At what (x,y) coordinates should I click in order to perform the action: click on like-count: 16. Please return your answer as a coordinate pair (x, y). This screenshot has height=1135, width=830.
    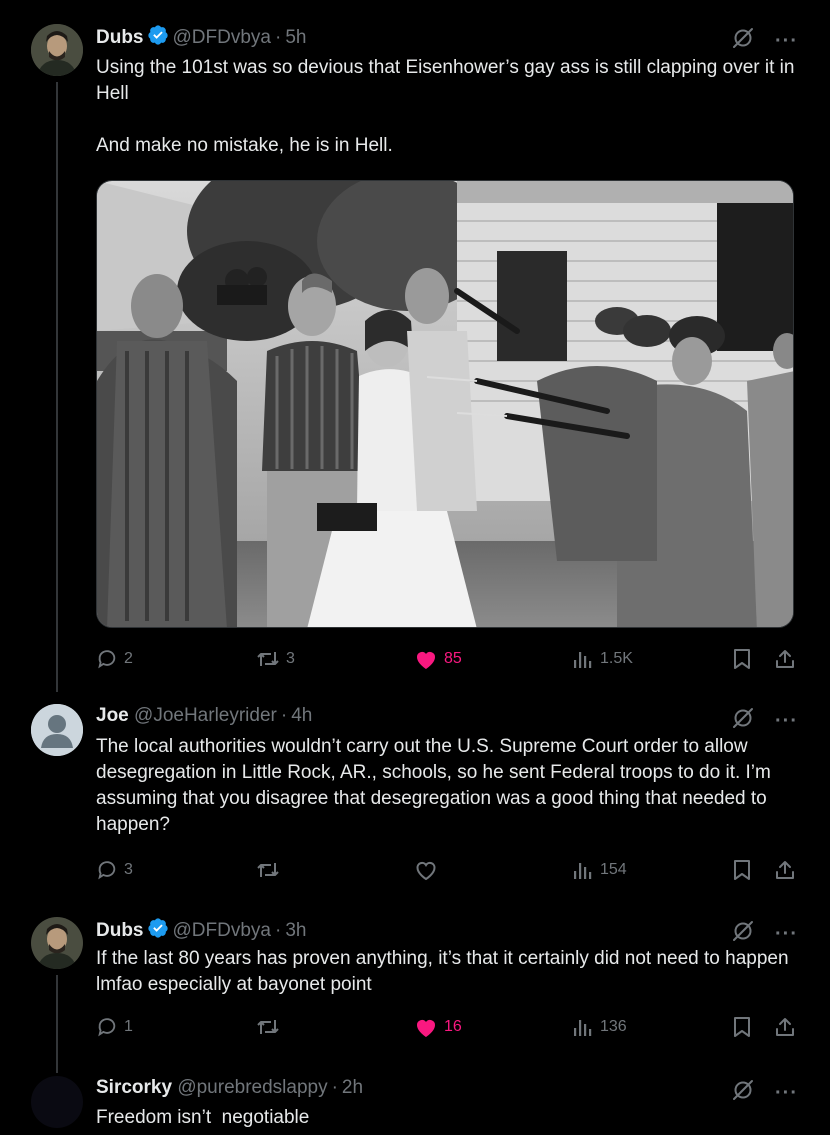
    Looking at the image, I should click on (453, 1026).